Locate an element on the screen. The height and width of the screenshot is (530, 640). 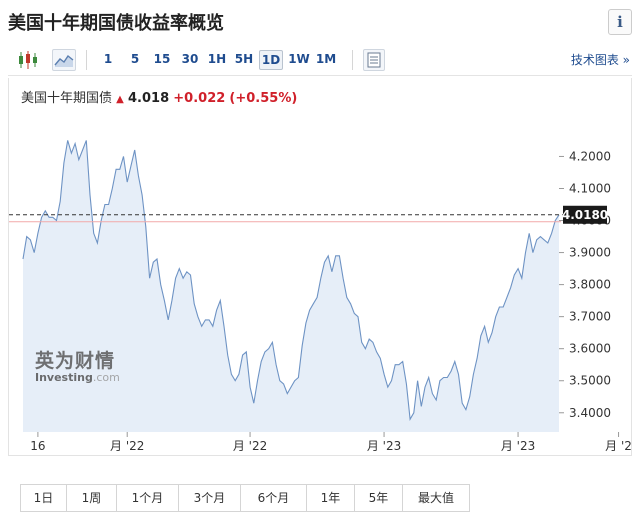
info-button: i is located at coordinates (620, 22).